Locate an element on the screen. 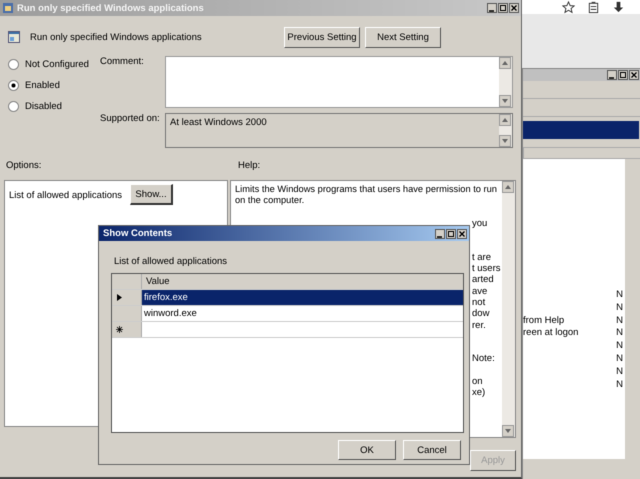  help-text: you is located at coordinates (480, 223).